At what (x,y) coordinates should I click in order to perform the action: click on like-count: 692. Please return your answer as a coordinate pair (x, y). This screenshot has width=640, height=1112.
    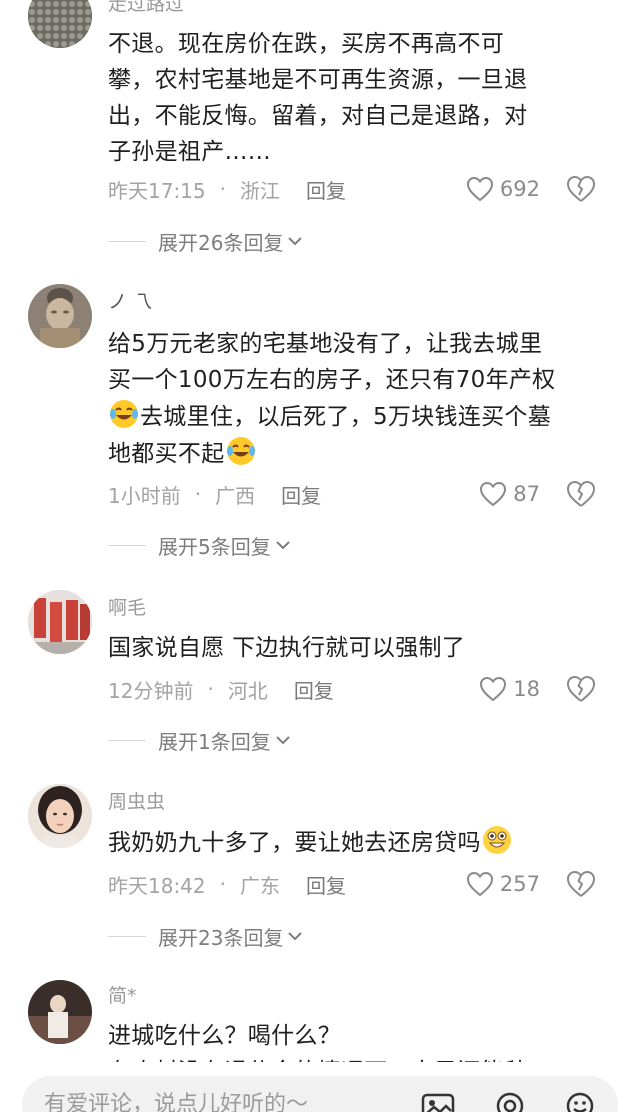
    Looking at the image, I should click on (519, 189).